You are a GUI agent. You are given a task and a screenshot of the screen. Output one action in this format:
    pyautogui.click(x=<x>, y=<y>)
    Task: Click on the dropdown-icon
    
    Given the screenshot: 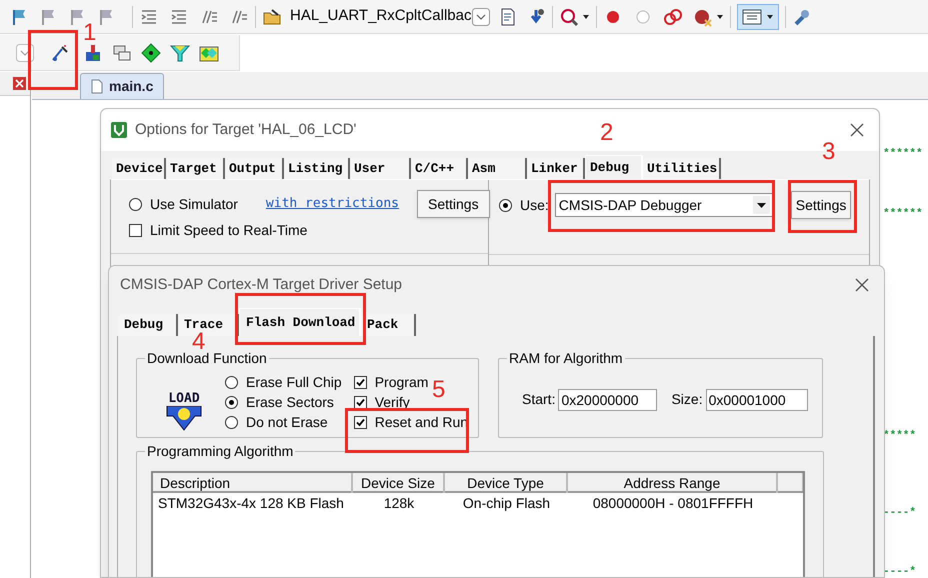 What is the action you would take?
    pyautogui.click(x=761, y=205)
    